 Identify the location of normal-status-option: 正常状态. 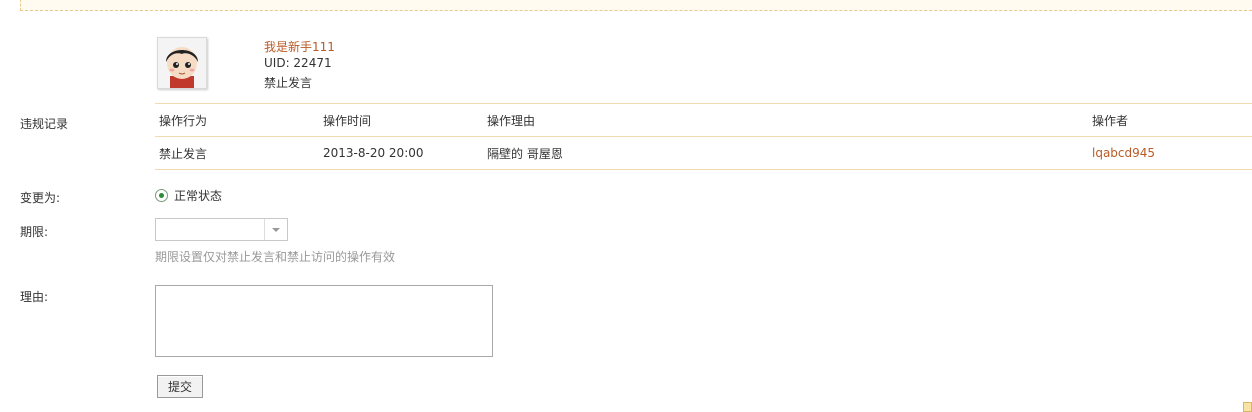
(188, 195).